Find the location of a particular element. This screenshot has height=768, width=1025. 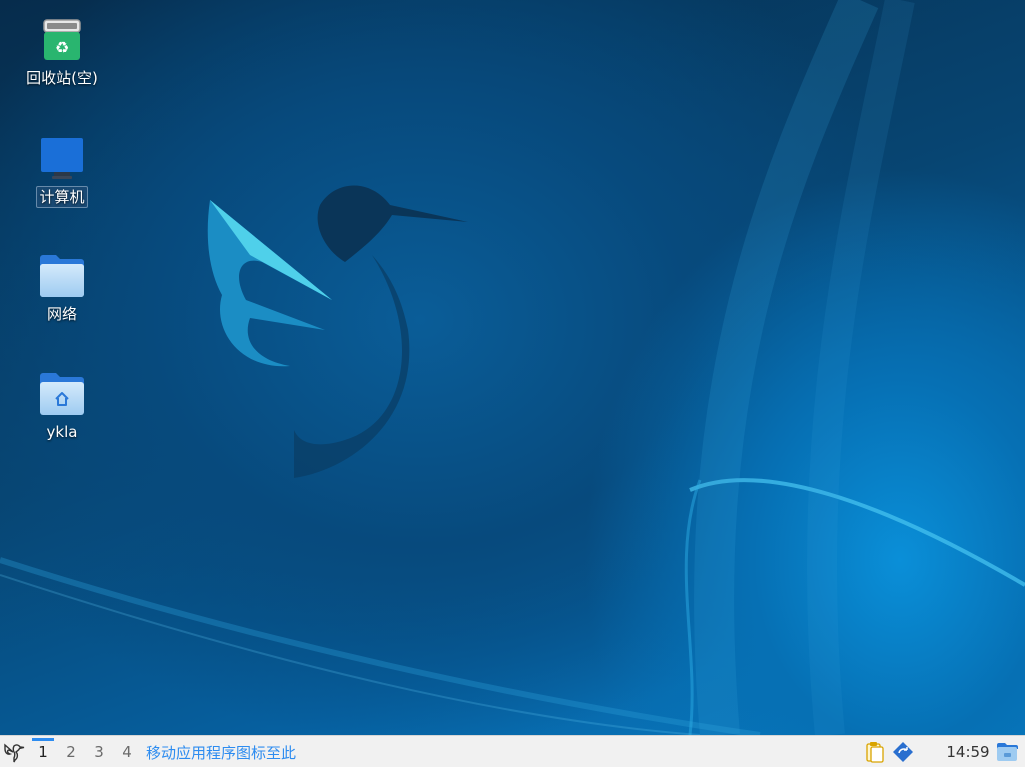

show-desktop-button is located at coordinates (1007, 752).